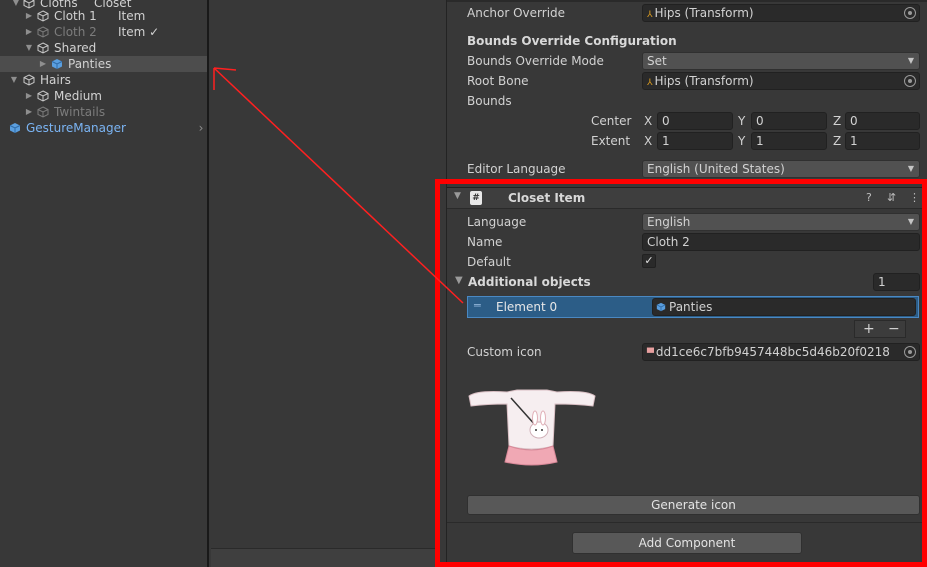 The image size is (927, 567). I want to click on custom-icon-label: Custom icon, so click(504, 352).